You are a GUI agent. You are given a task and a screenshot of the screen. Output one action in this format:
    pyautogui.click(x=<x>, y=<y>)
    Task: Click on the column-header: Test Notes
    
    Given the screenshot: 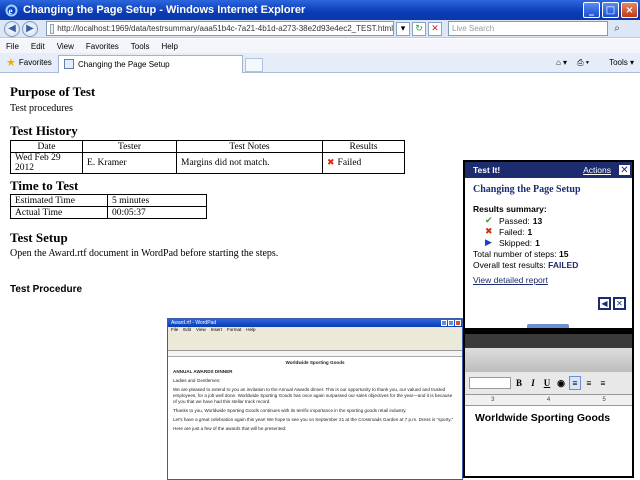 What is the action you would take?
    pyautogui.click(x=249, y=146)
    